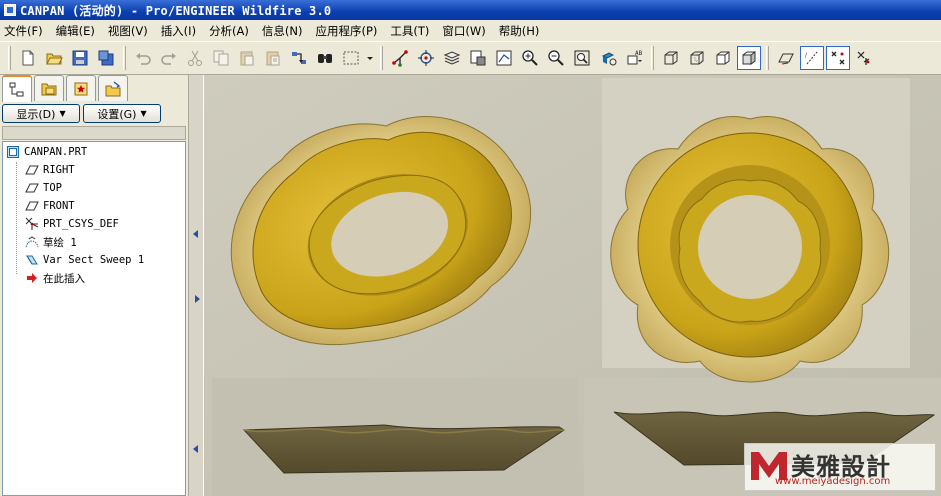 Image resolution: width=941 pixels, height=496 pixels. I want to click on navigator-tabs, so click(66, 88).